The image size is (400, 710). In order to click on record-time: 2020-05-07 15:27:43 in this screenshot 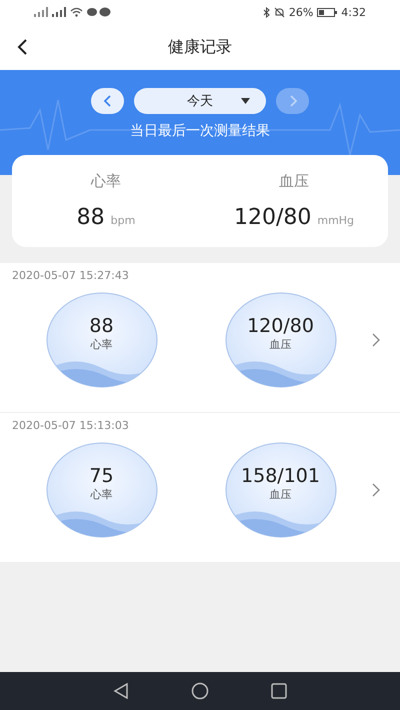, I will do `click(71, 275)`.